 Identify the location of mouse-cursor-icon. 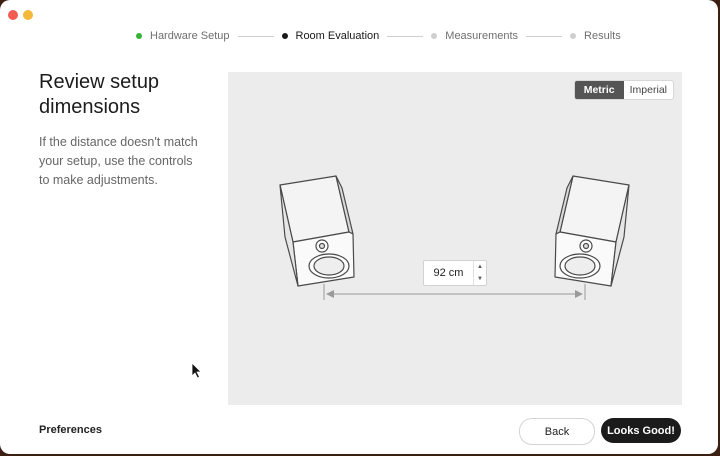
(196, 370).